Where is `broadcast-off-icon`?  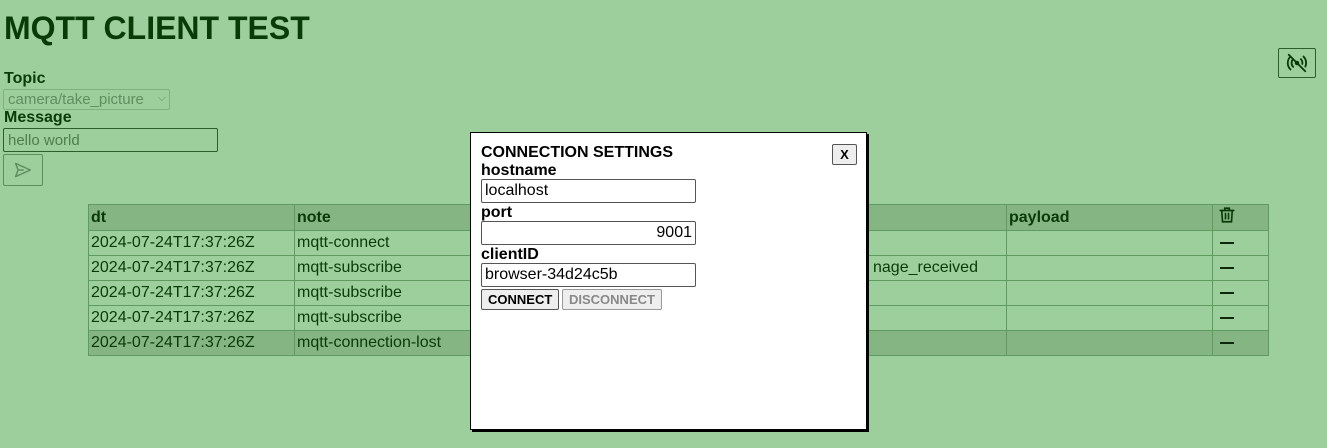 broadcast-off-icon is located at coordinates (1297, 63).